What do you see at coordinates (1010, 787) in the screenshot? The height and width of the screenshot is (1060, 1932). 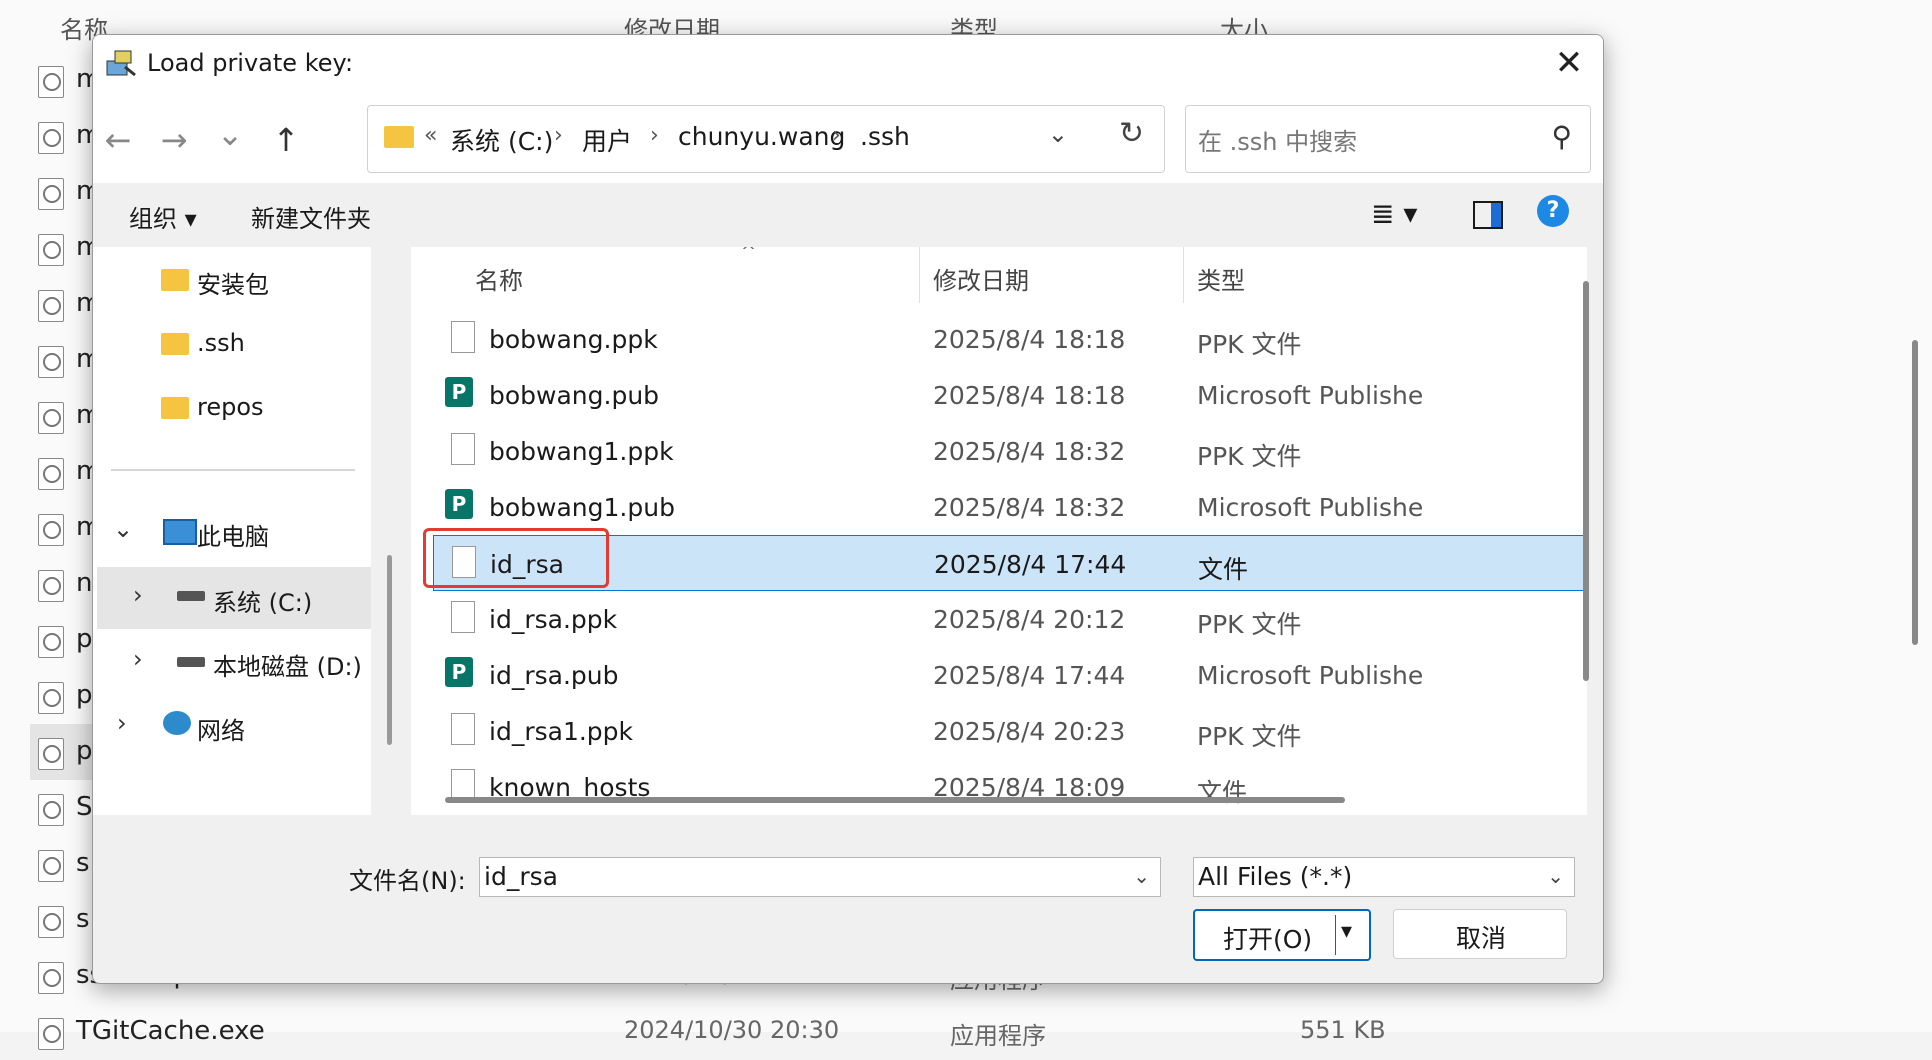 I see `file-row: known_hosts 2025/8/4 18:09 文件` at bounding box center [1010, 787].